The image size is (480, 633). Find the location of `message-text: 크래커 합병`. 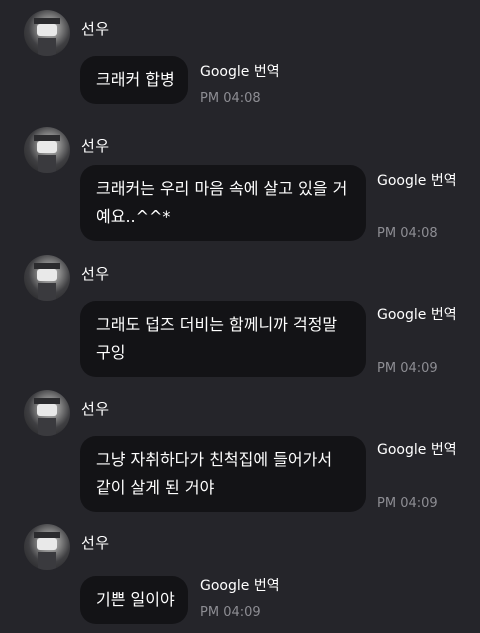

message-text: 크래커 합병 is located at coordinates (135, 79).